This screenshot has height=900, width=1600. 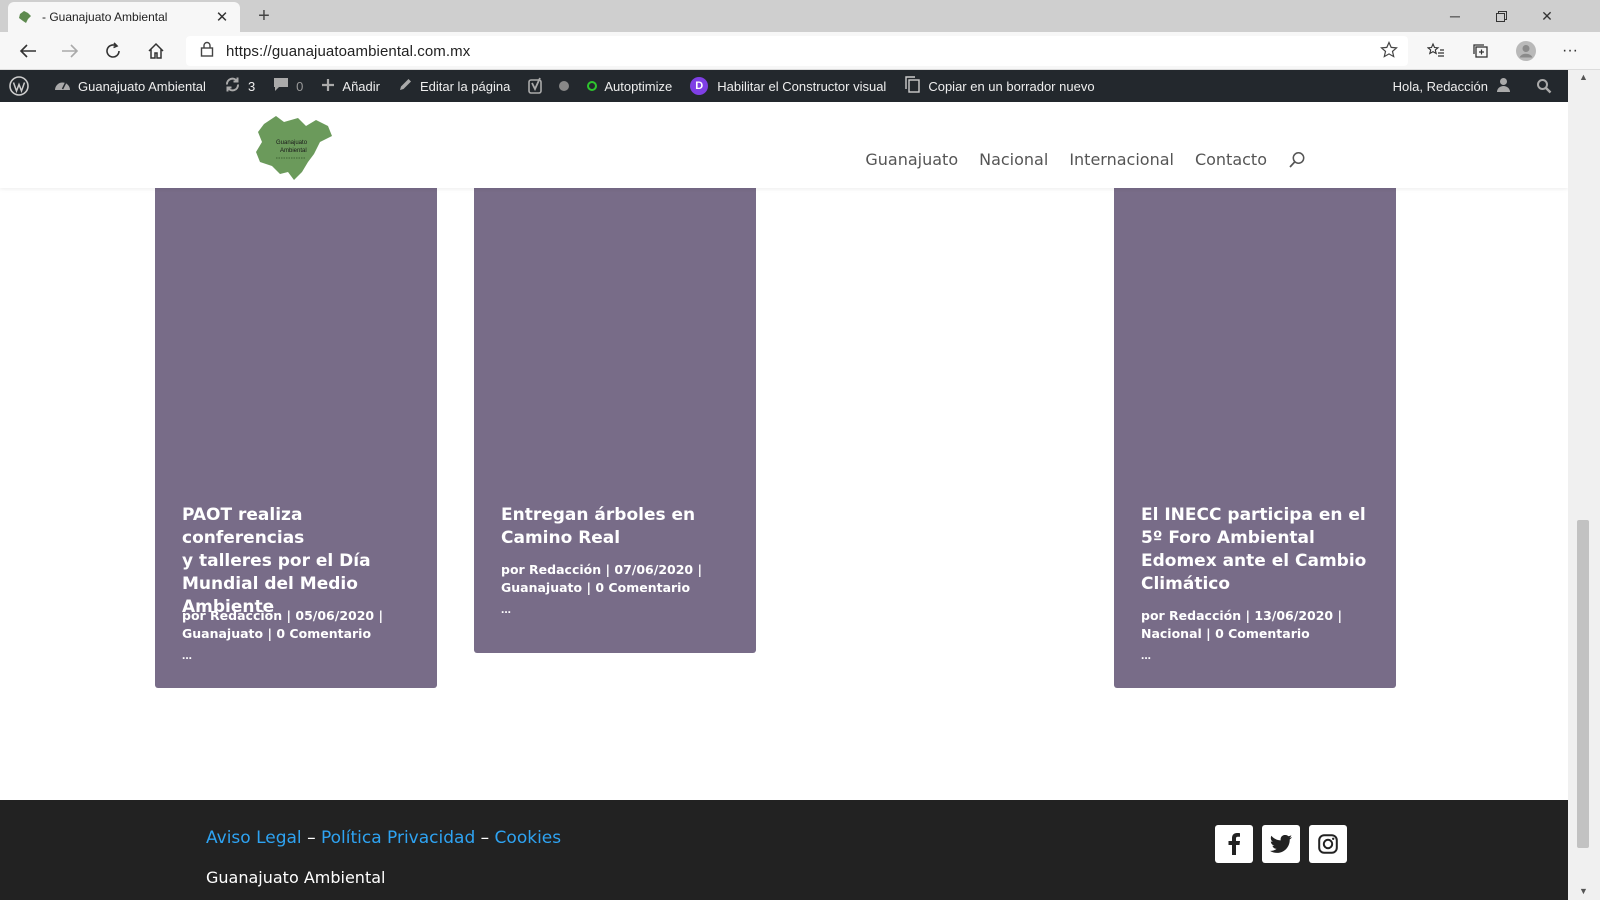 I want to click on scroll-down-arrow-icon: ▼, so click(x=1583, y=891).